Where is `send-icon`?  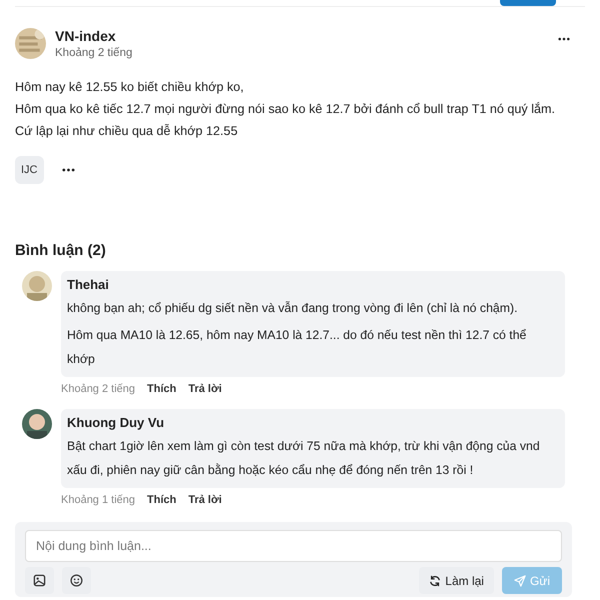
send-icon is located at coordinates (520, 580).